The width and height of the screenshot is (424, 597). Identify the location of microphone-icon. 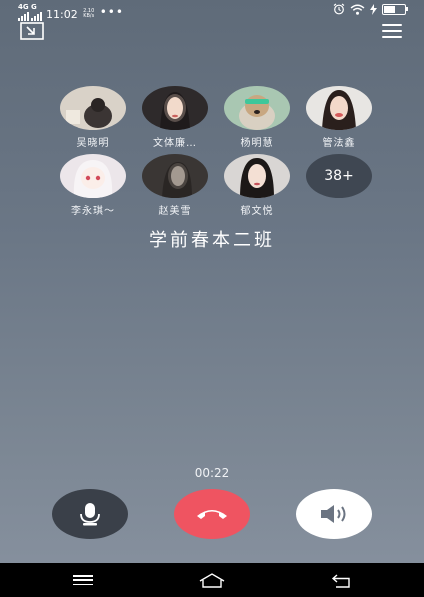
(90, 514).